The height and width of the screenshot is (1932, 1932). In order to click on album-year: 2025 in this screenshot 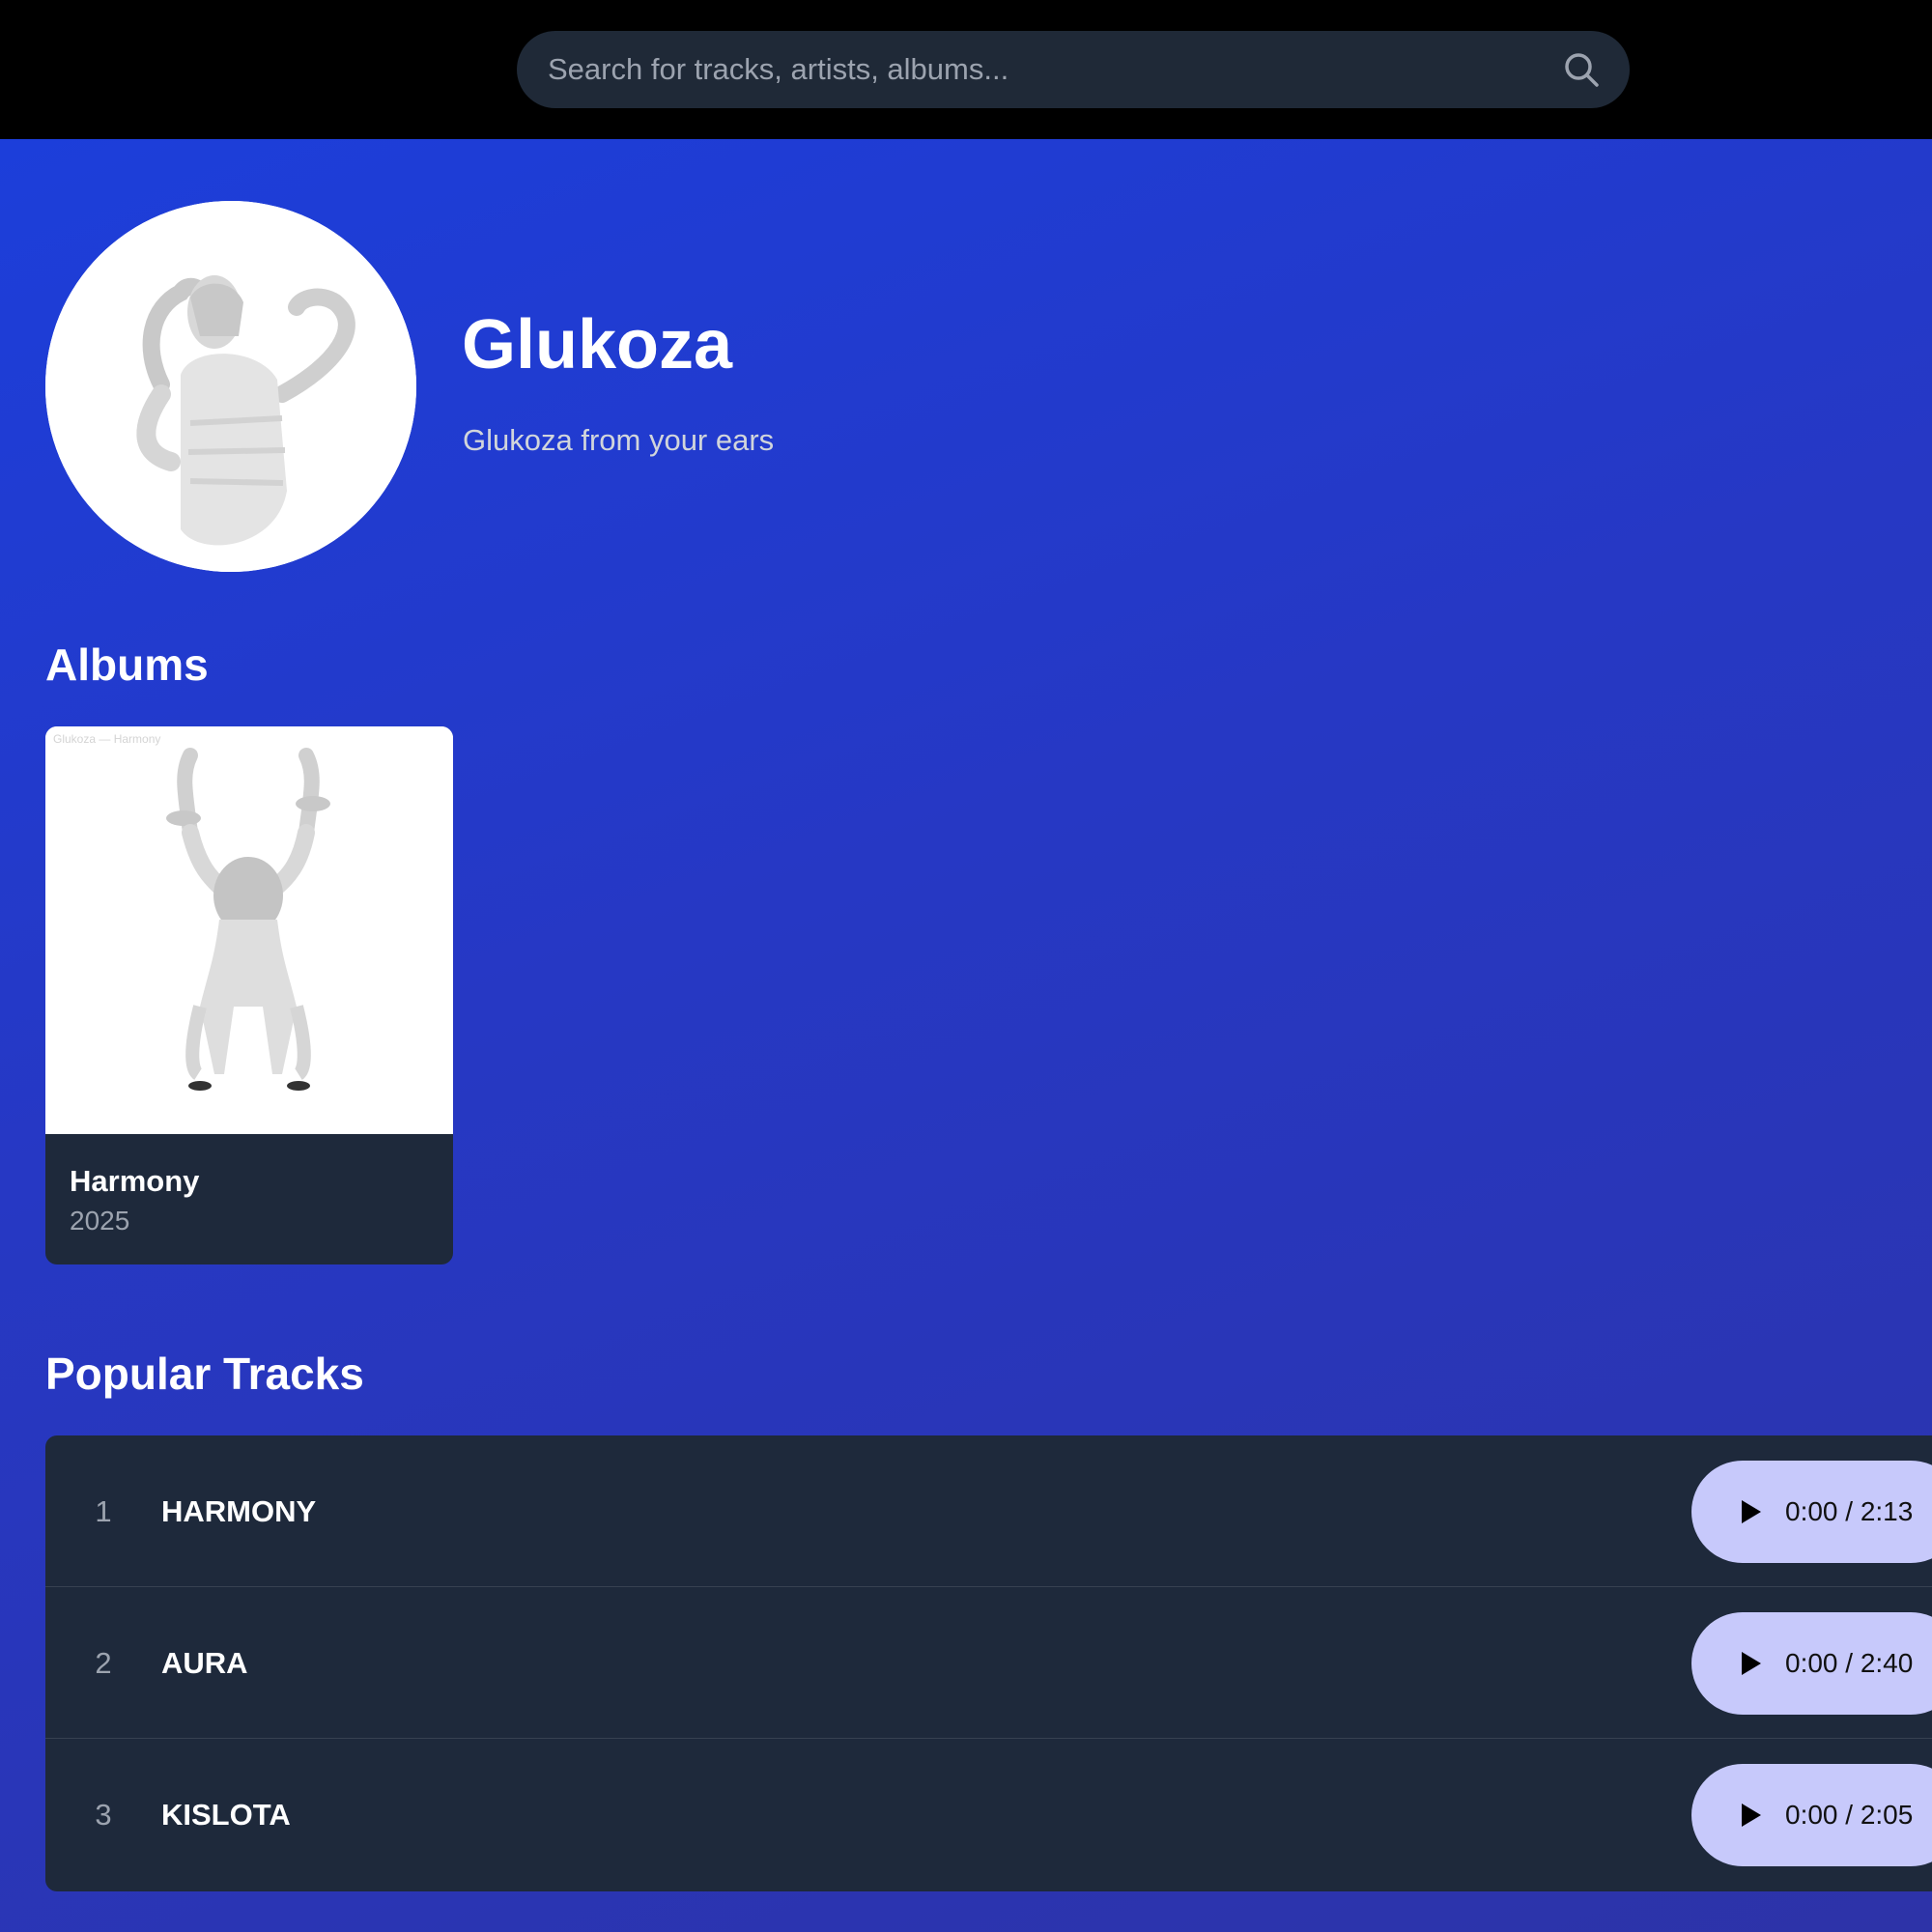, I will do `click(100, 1221)`.